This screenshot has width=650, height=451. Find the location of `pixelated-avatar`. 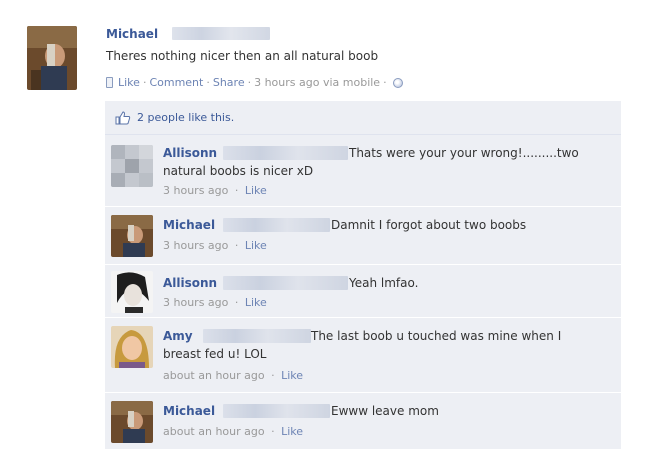

pixelated-avatar is located at coordinates (132, 166).